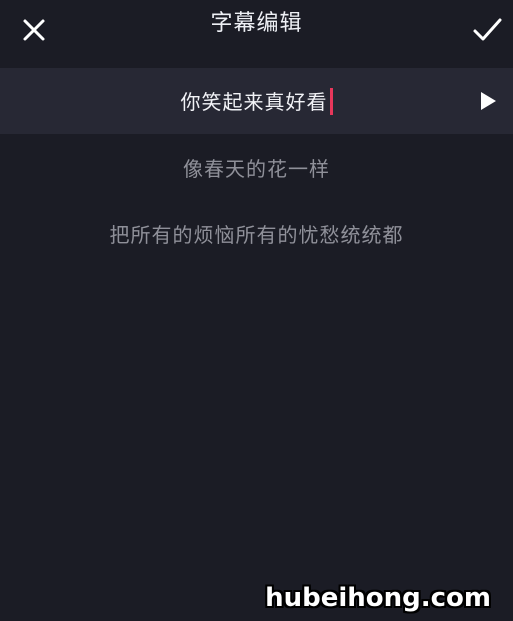 This screenshot has width=513, height=621. Describe the element at coordinates (378, 598) in the screenshot. I see `watermark: hubeihong.com` at that location.